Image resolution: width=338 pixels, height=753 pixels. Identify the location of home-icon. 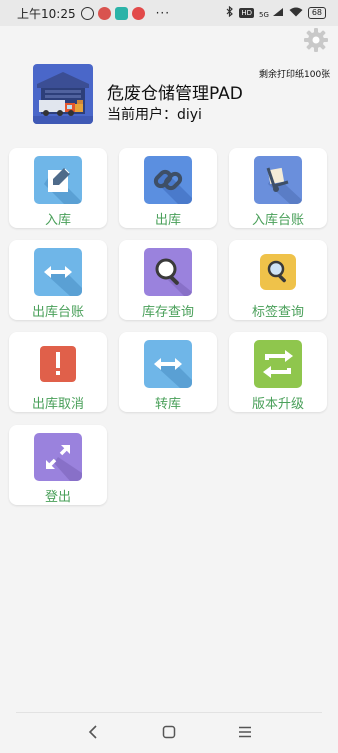
(169, 732).